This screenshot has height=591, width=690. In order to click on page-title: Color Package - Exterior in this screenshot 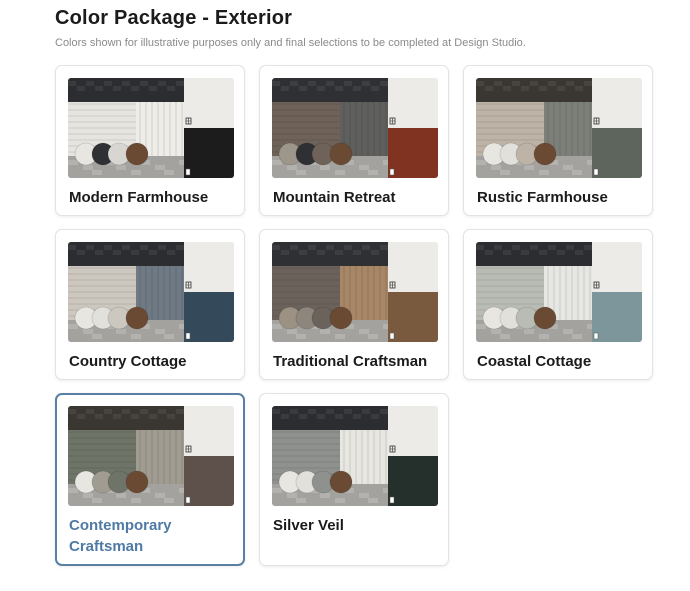, I will do `click(174, 18)`.